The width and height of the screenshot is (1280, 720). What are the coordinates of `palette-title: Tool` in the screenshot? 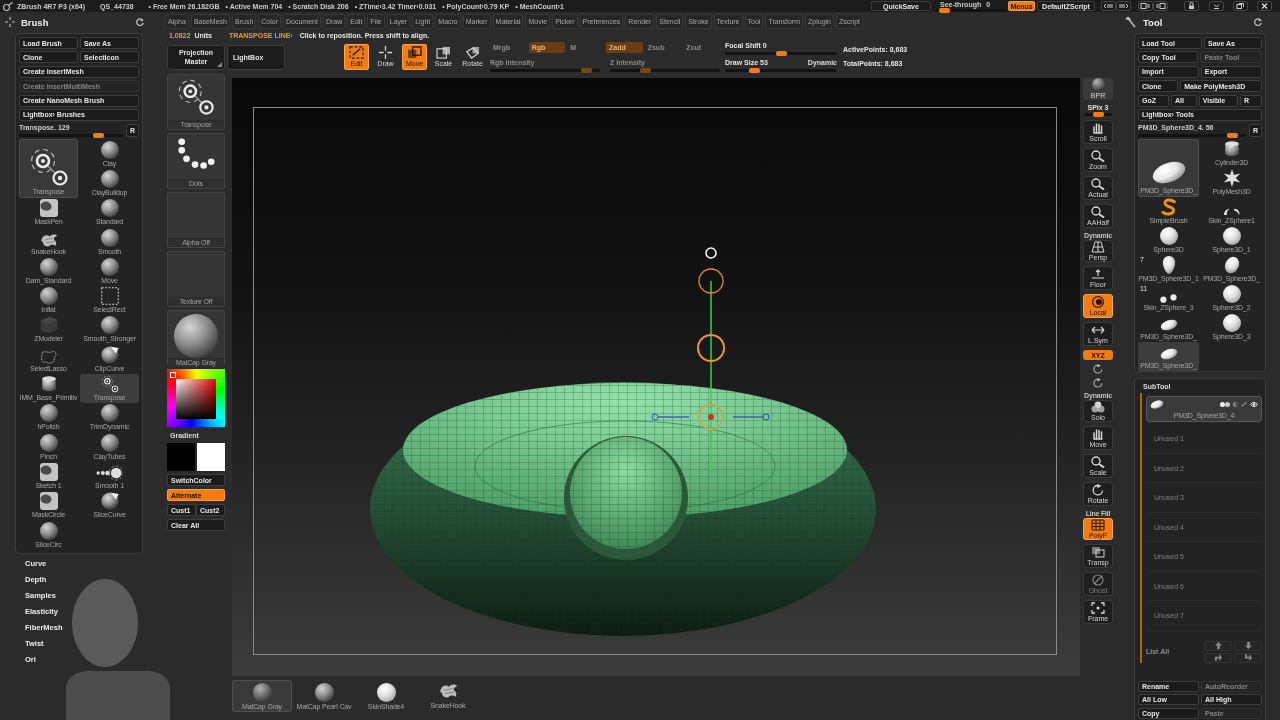 It's located at (1153, 22).